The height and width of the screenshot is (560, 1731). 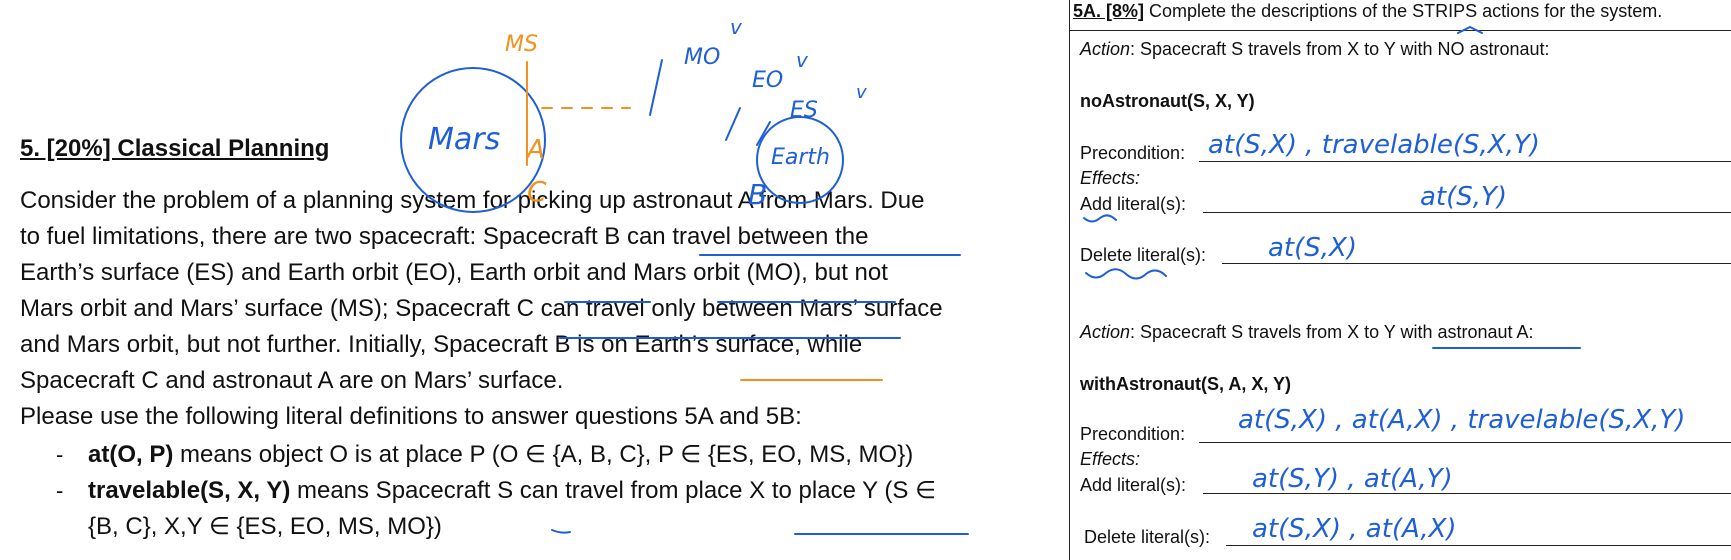 I want to click on effects-label: Effects:, so click(x=1110, y=459).